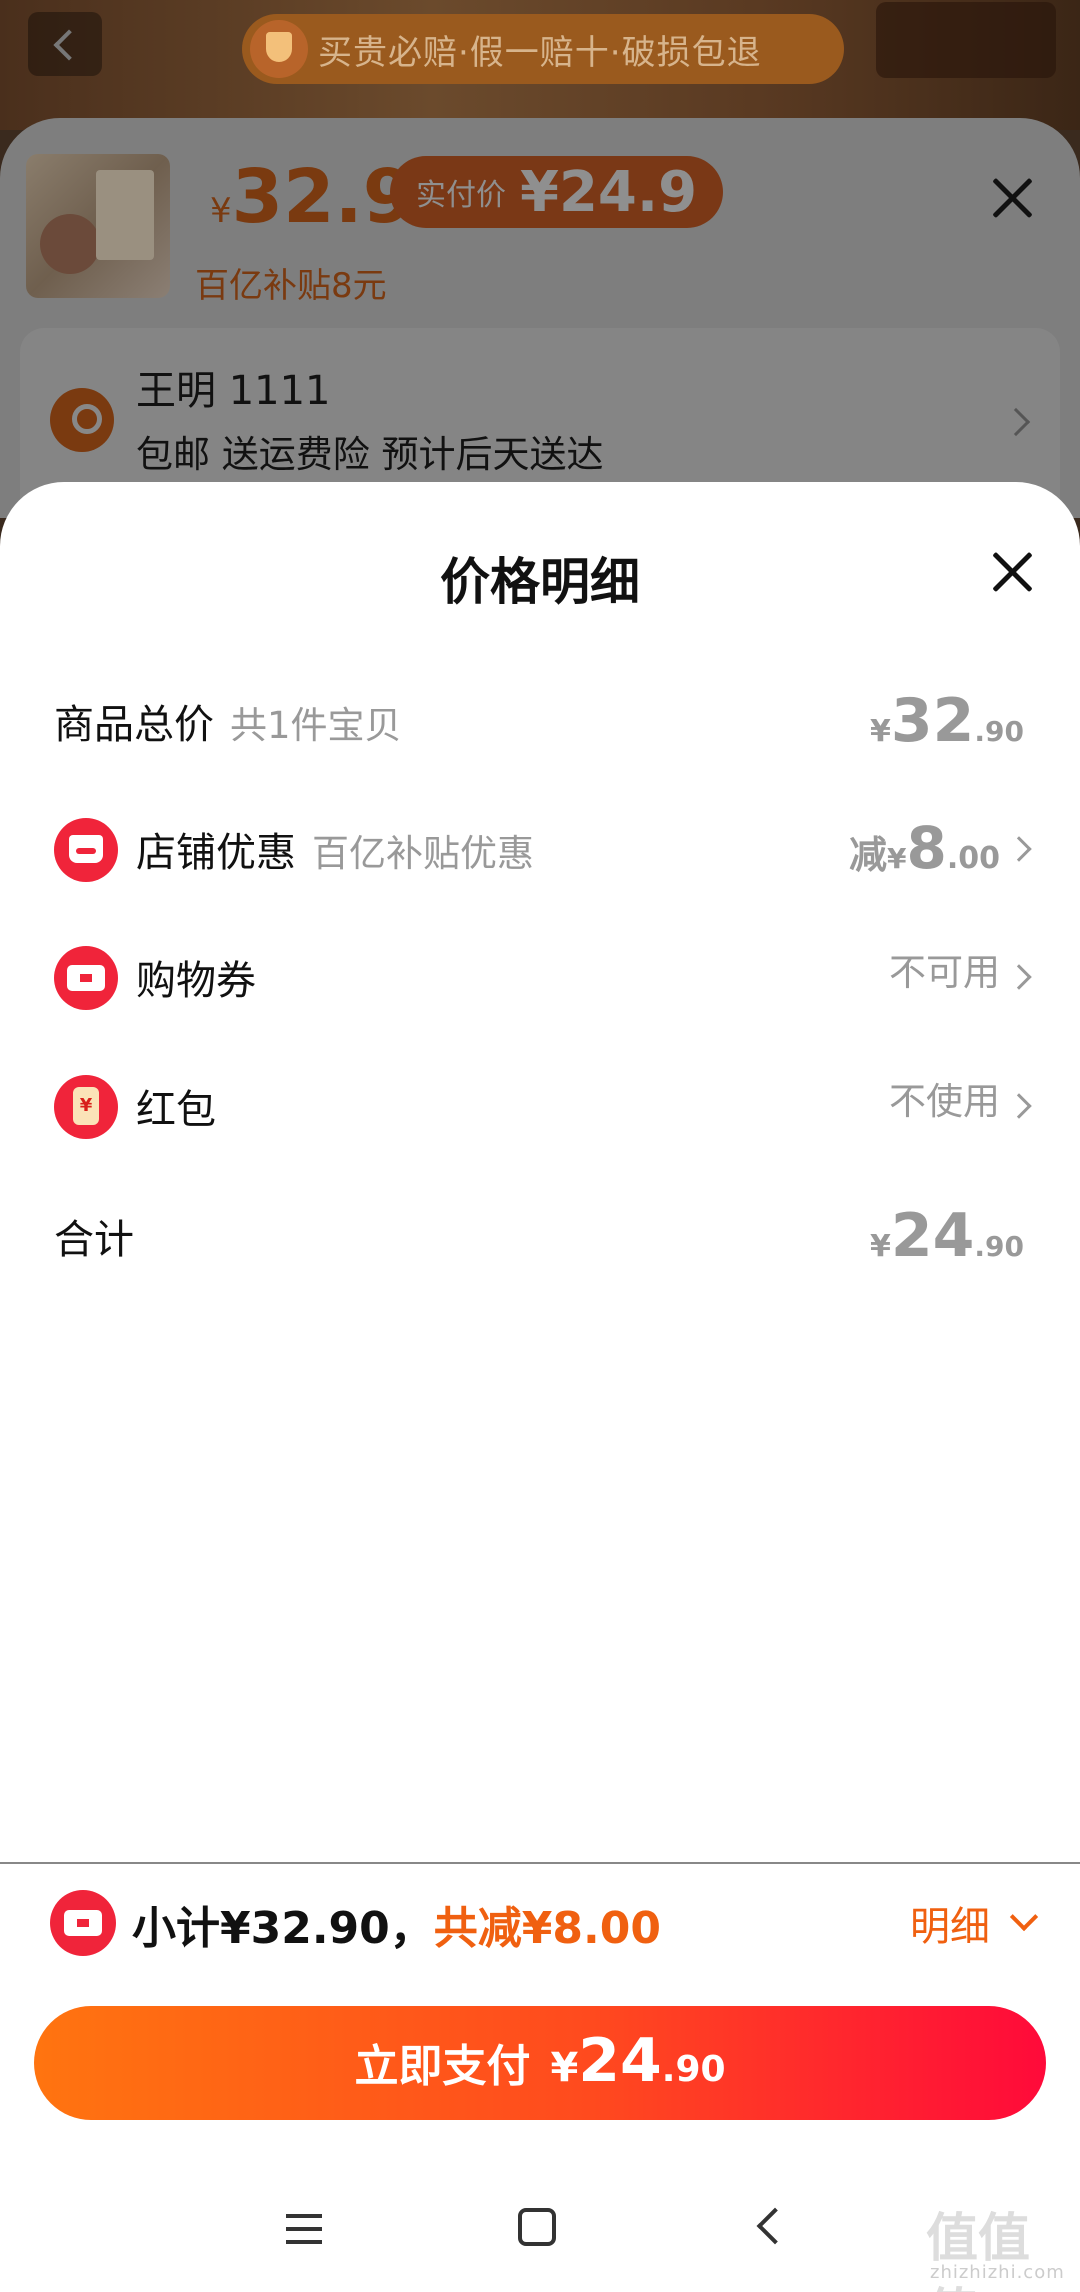 This screenshot has height=2292, width=1080. What do you see at coordinates (423, 853) in the screenshot?
I see `row-sub: 百亿补贴优惠` at bounding box center [423, 853].